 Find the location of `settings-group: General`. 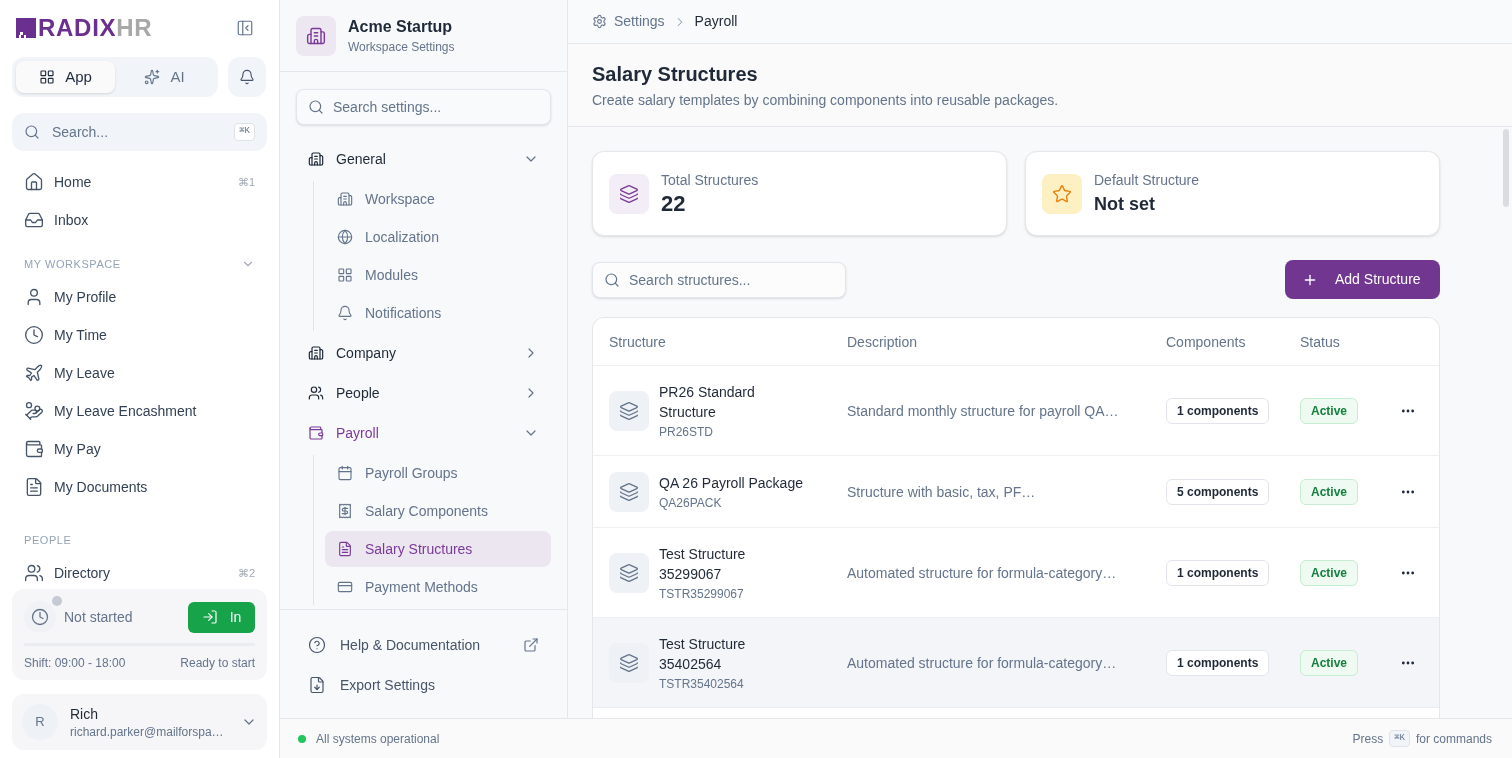

settings-group: General is located at coordinates (423, 159).